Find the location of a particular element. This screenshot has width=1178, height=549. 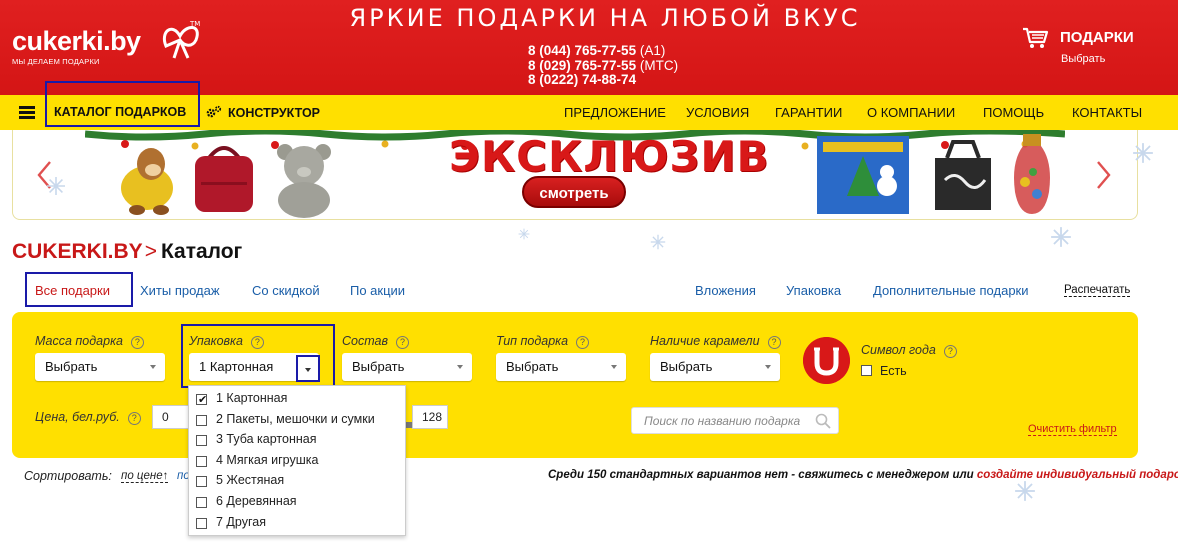

mass-filter-label: Масса подарка? is located at coordinates (89, 341).